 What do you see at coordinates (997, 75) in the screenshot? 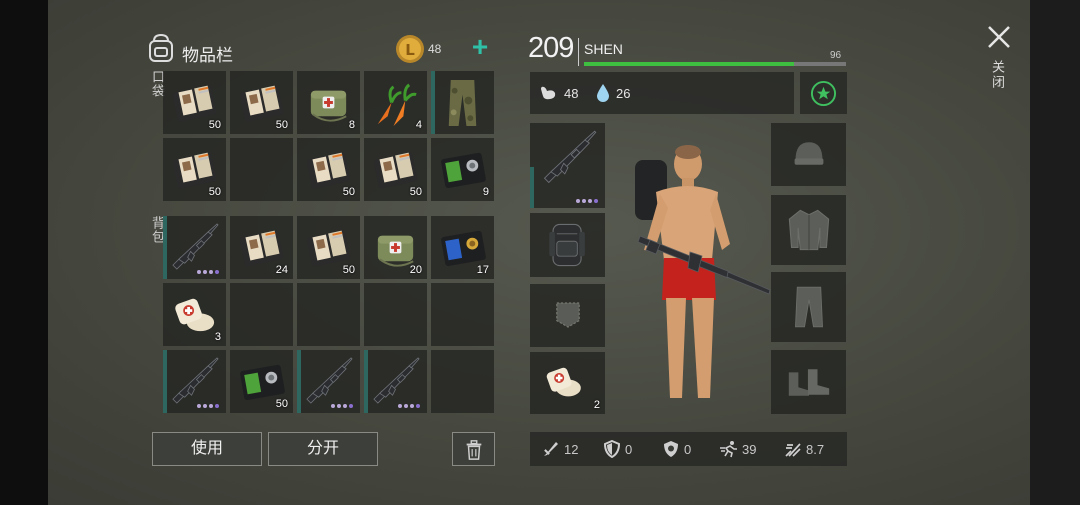
I see `close-label: 关闭` at bounding box center [997, 75].